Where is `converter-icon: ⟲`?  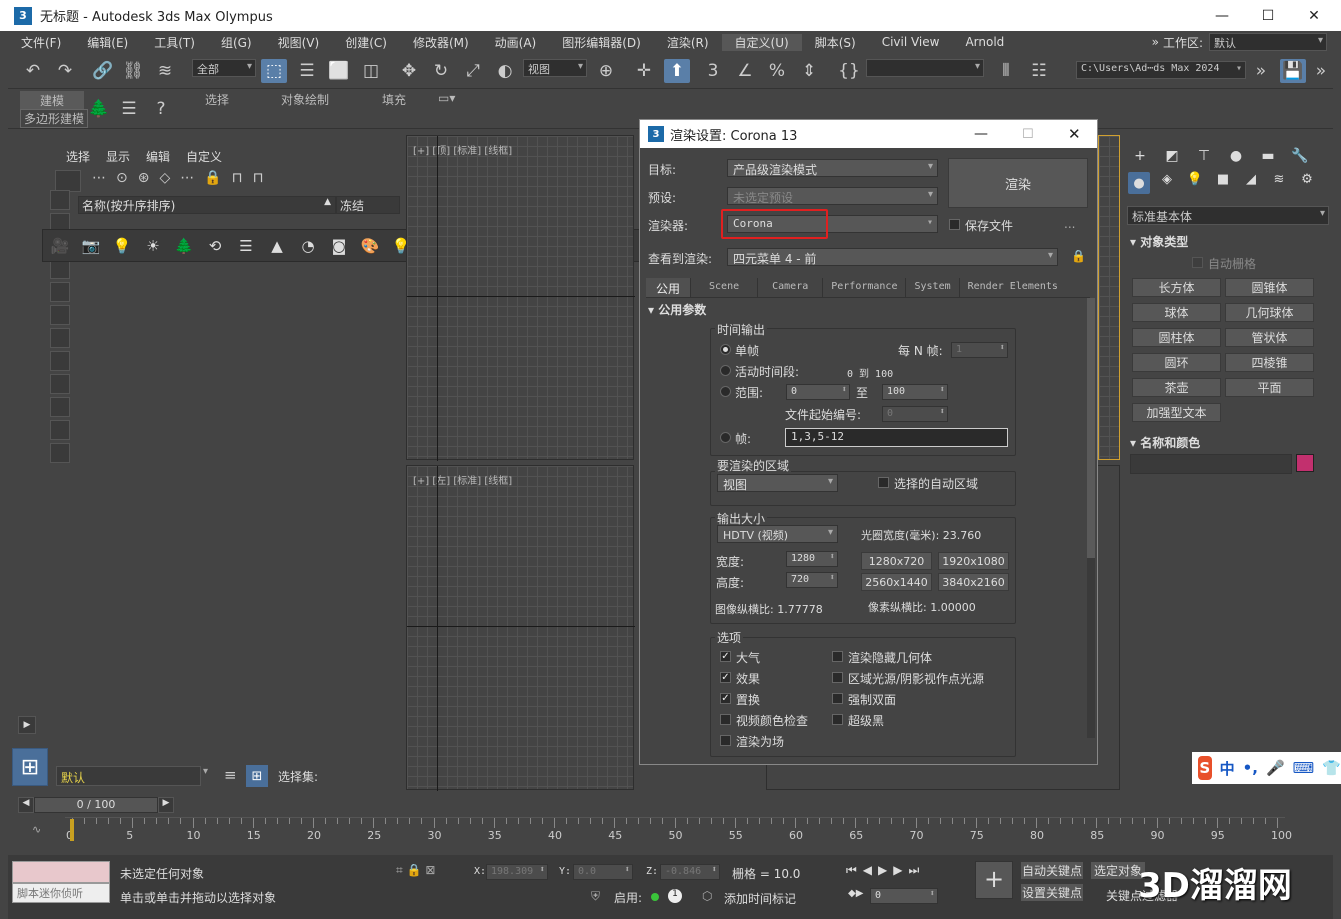
converter-icon: ⟲ is located at coordinates (215, 246).